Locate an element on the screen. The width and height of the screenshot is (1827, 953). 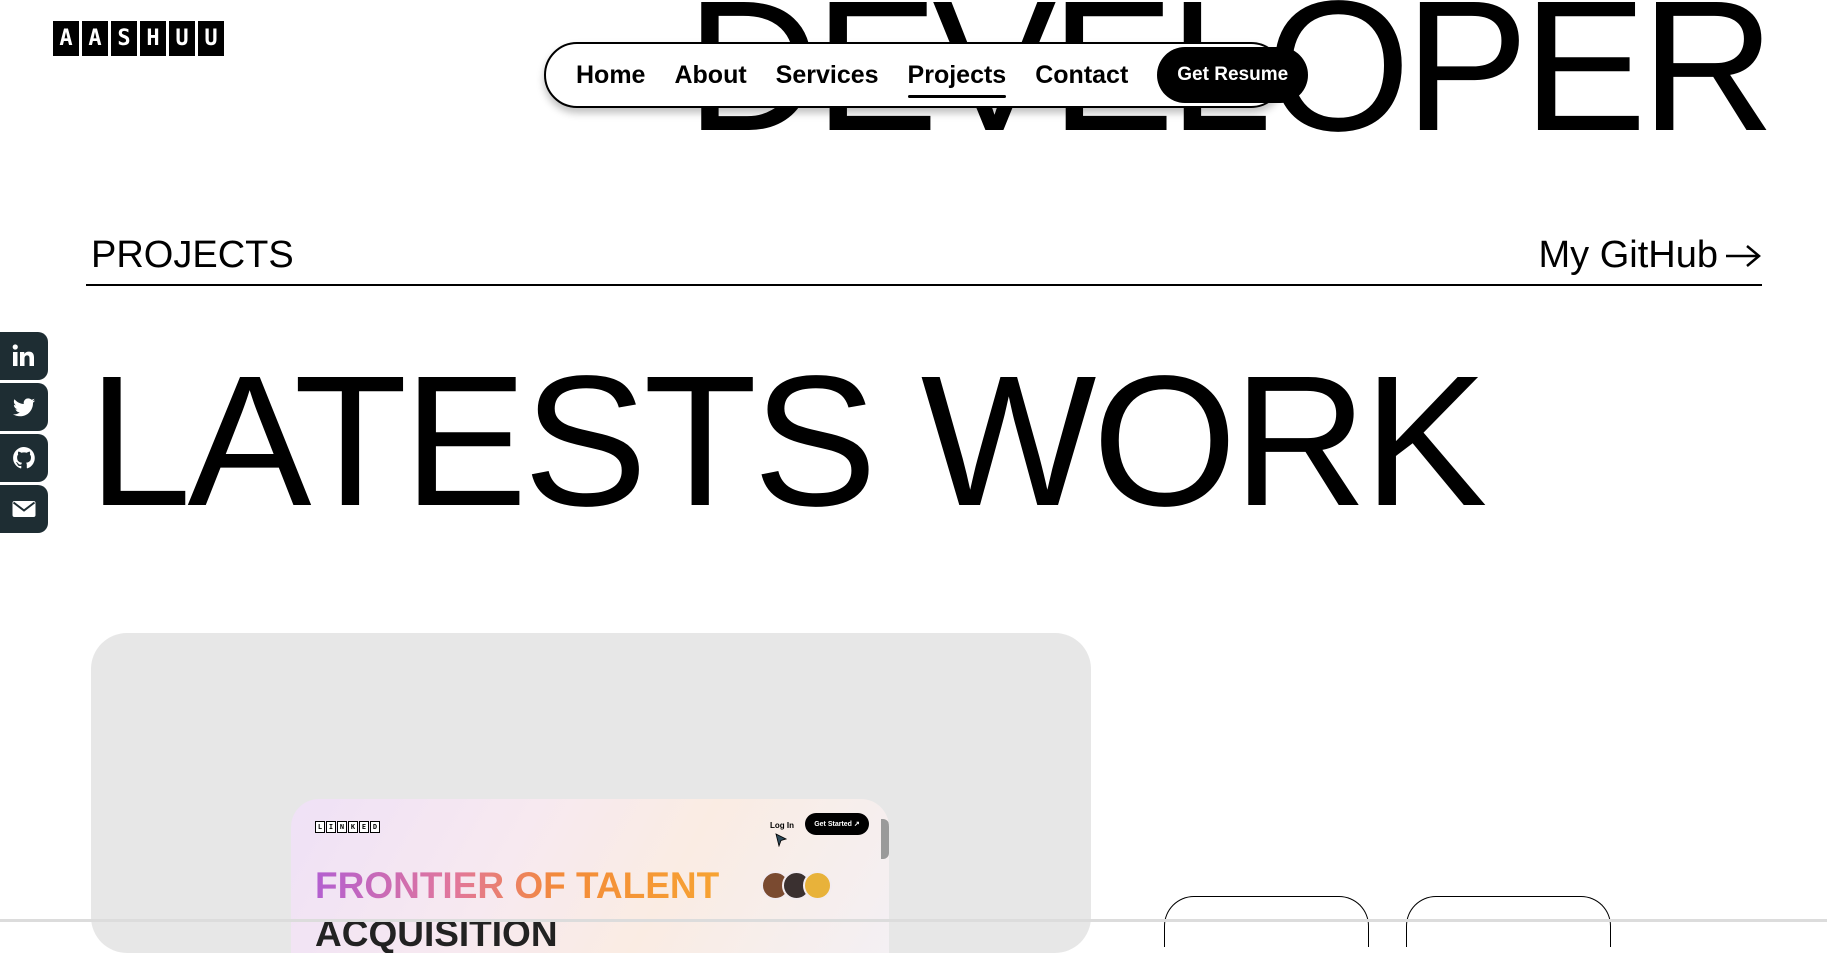
mail-link is located at coordinates (24, 509).